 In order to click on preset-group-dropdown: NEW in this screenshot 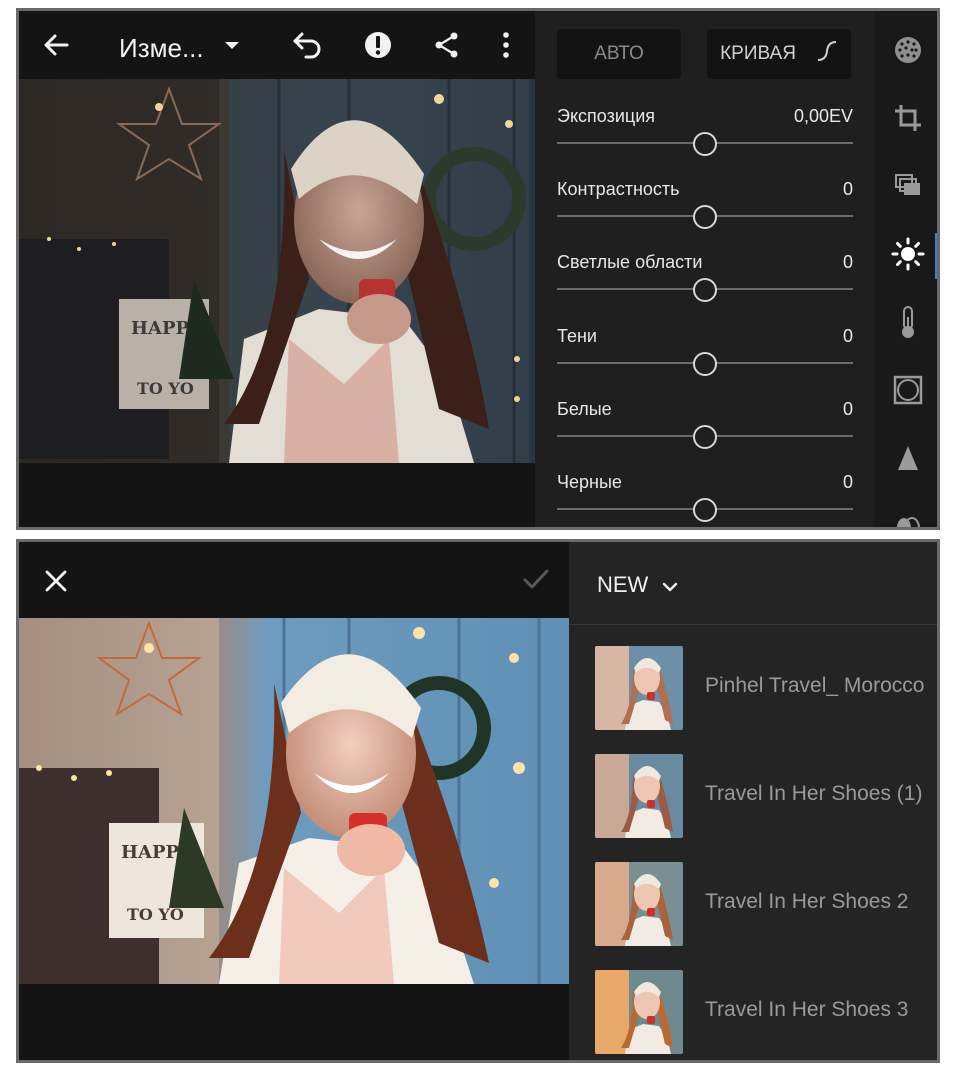, I will do `click(637, 585)`.